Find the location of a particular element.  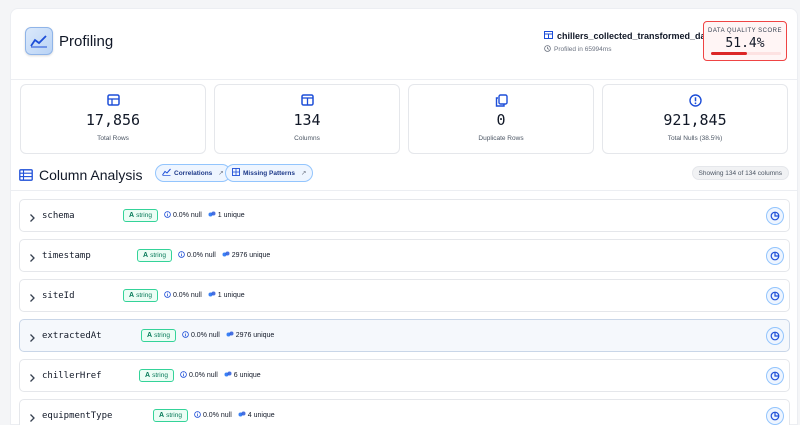

table-icon is located at coordinates (548, 36).